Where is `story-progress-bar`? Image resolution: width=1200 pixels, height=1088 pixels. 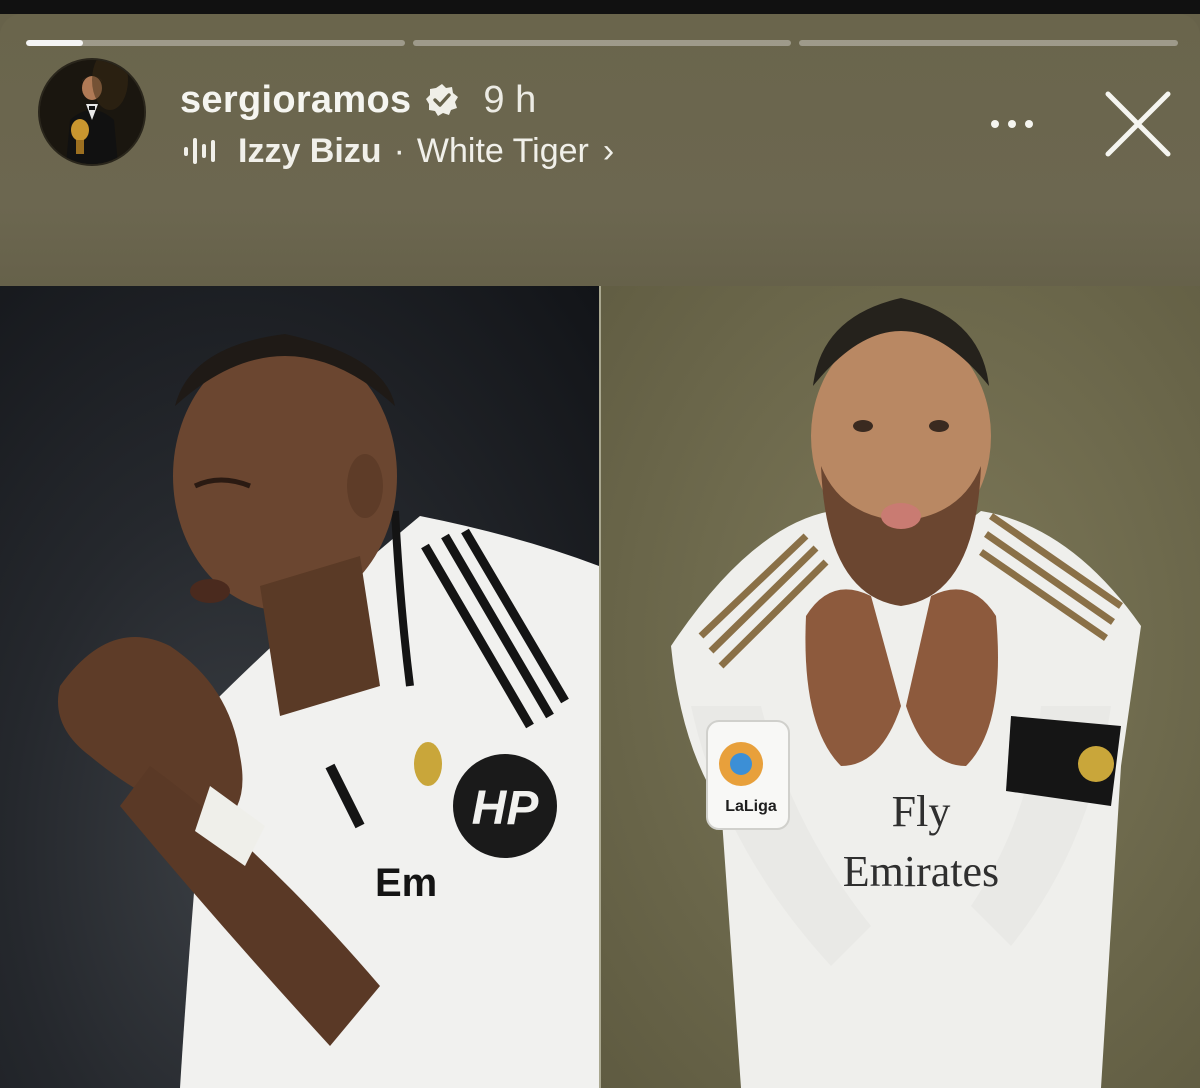 story-progress-bar is located at coordinates (602, 43).